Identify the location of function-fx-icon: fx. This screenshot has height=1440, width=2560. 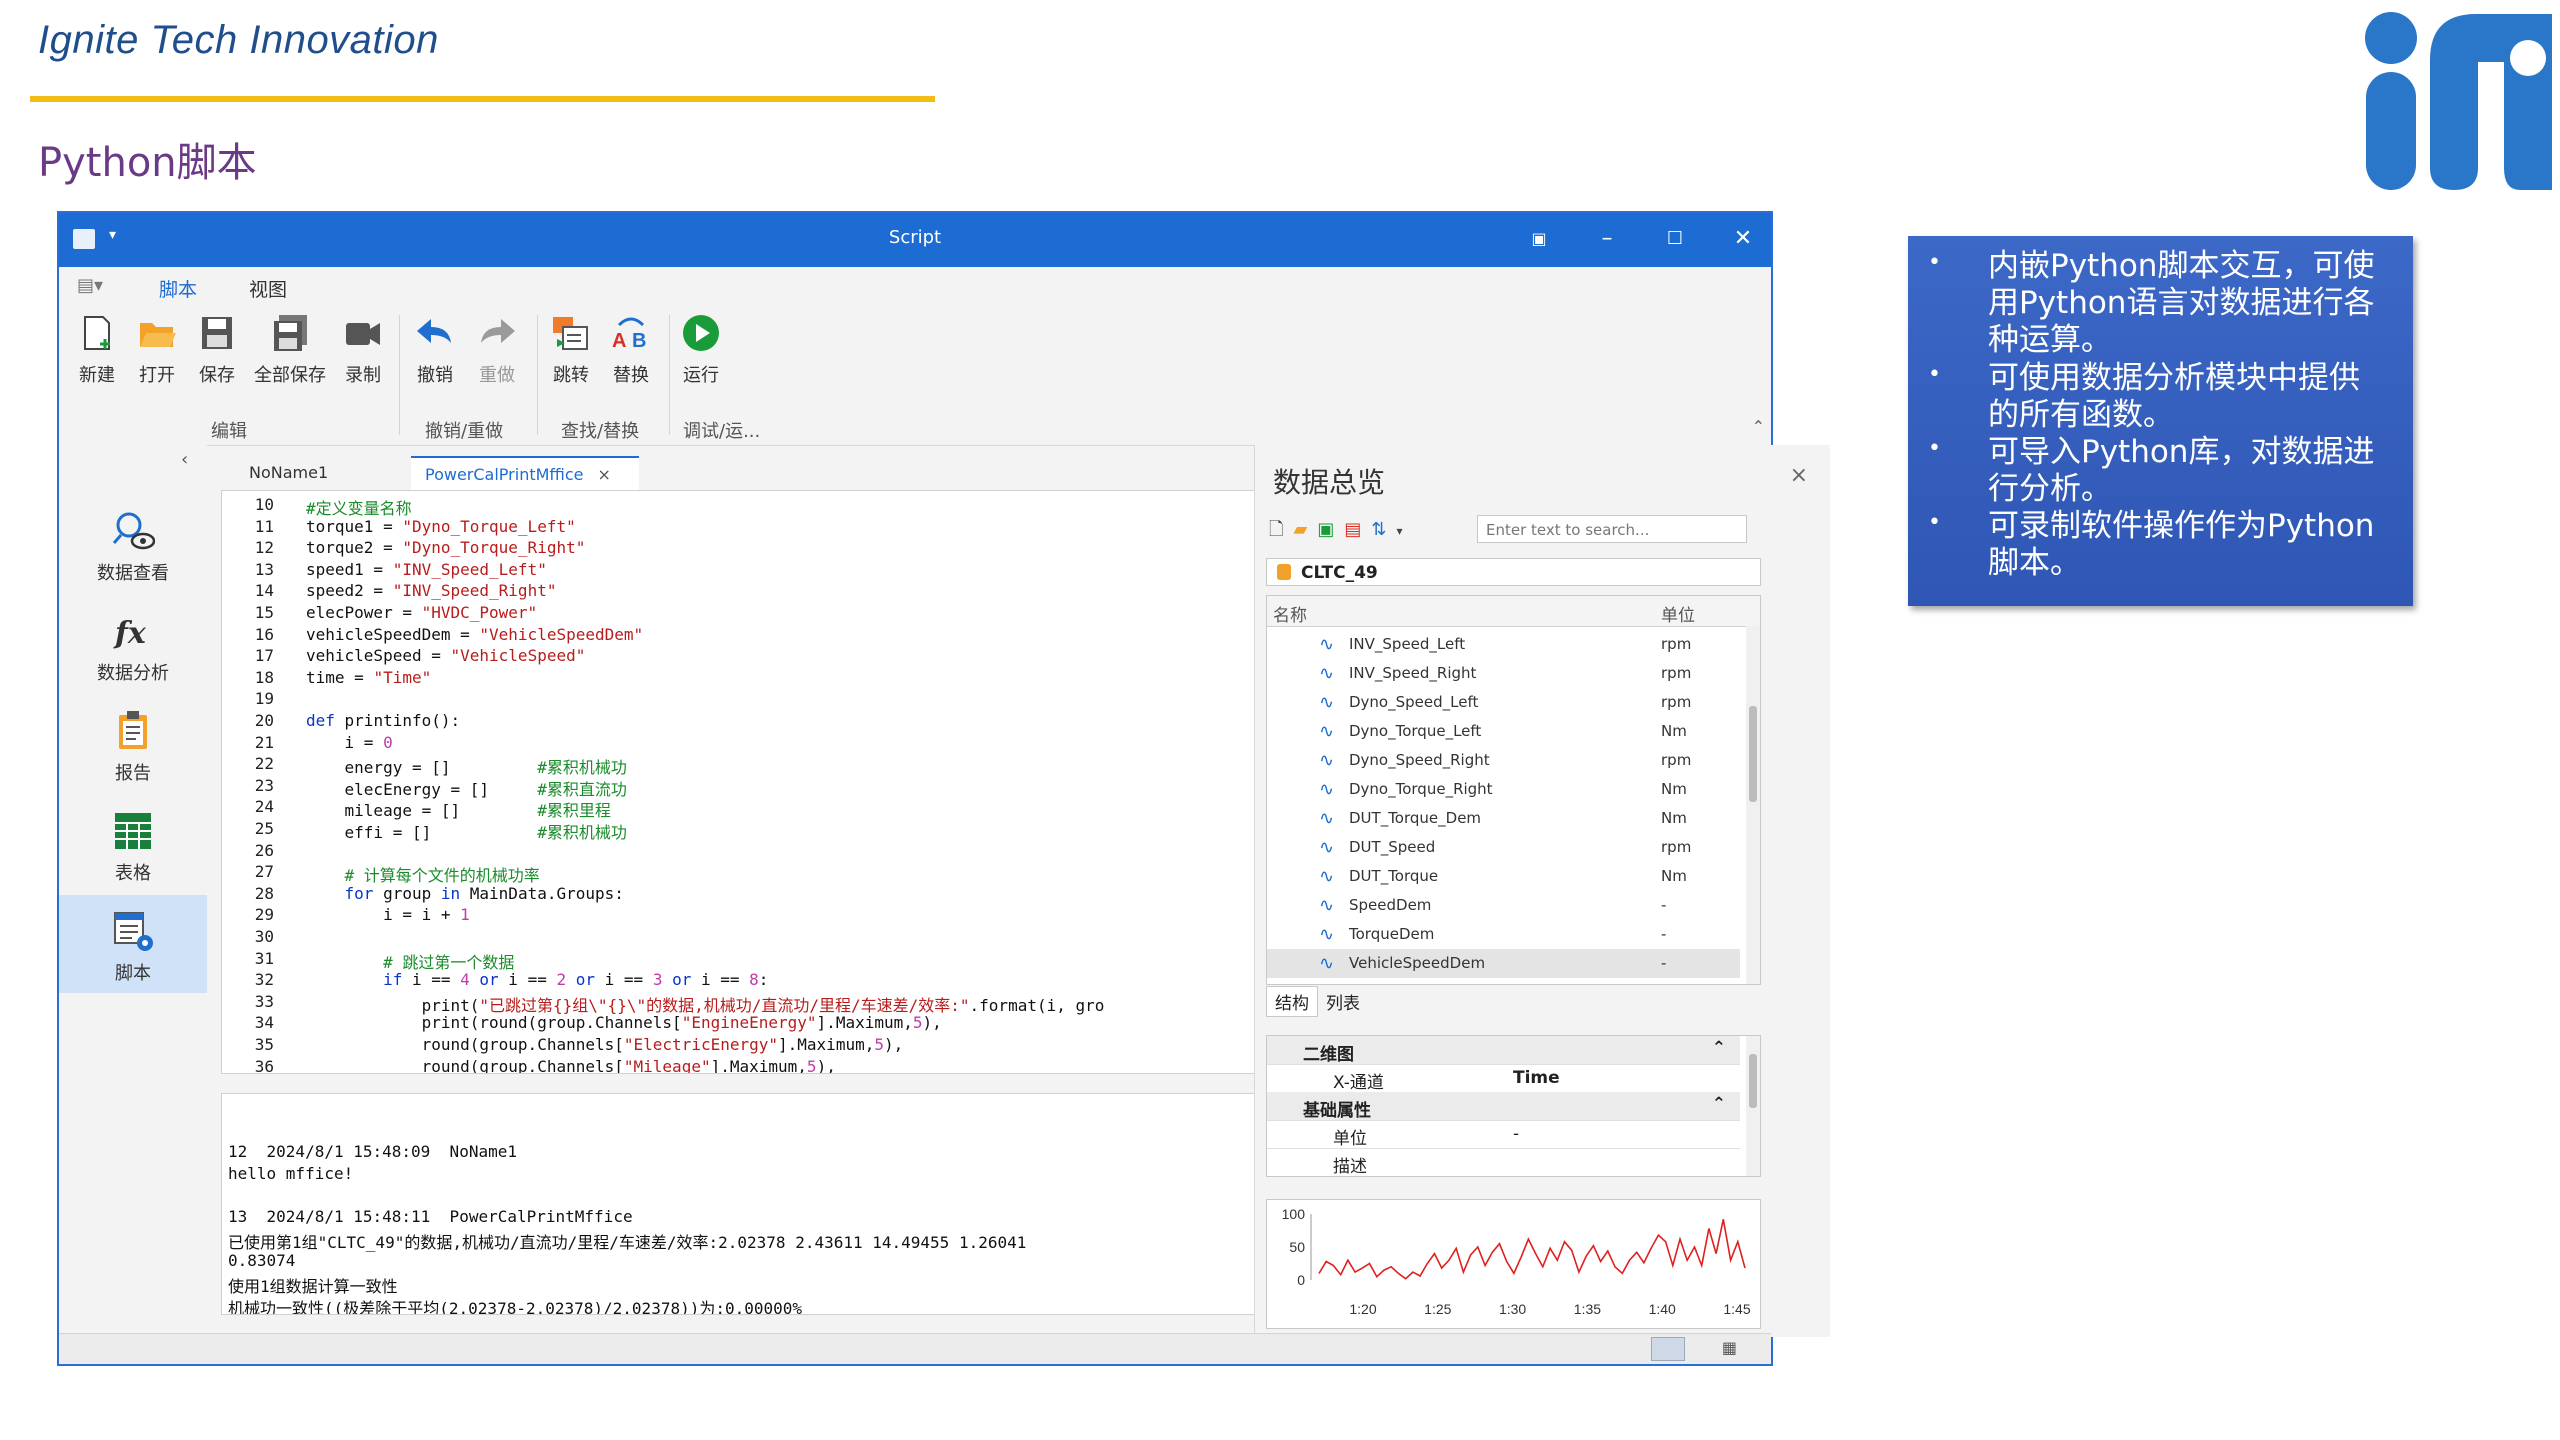
(130, 633).